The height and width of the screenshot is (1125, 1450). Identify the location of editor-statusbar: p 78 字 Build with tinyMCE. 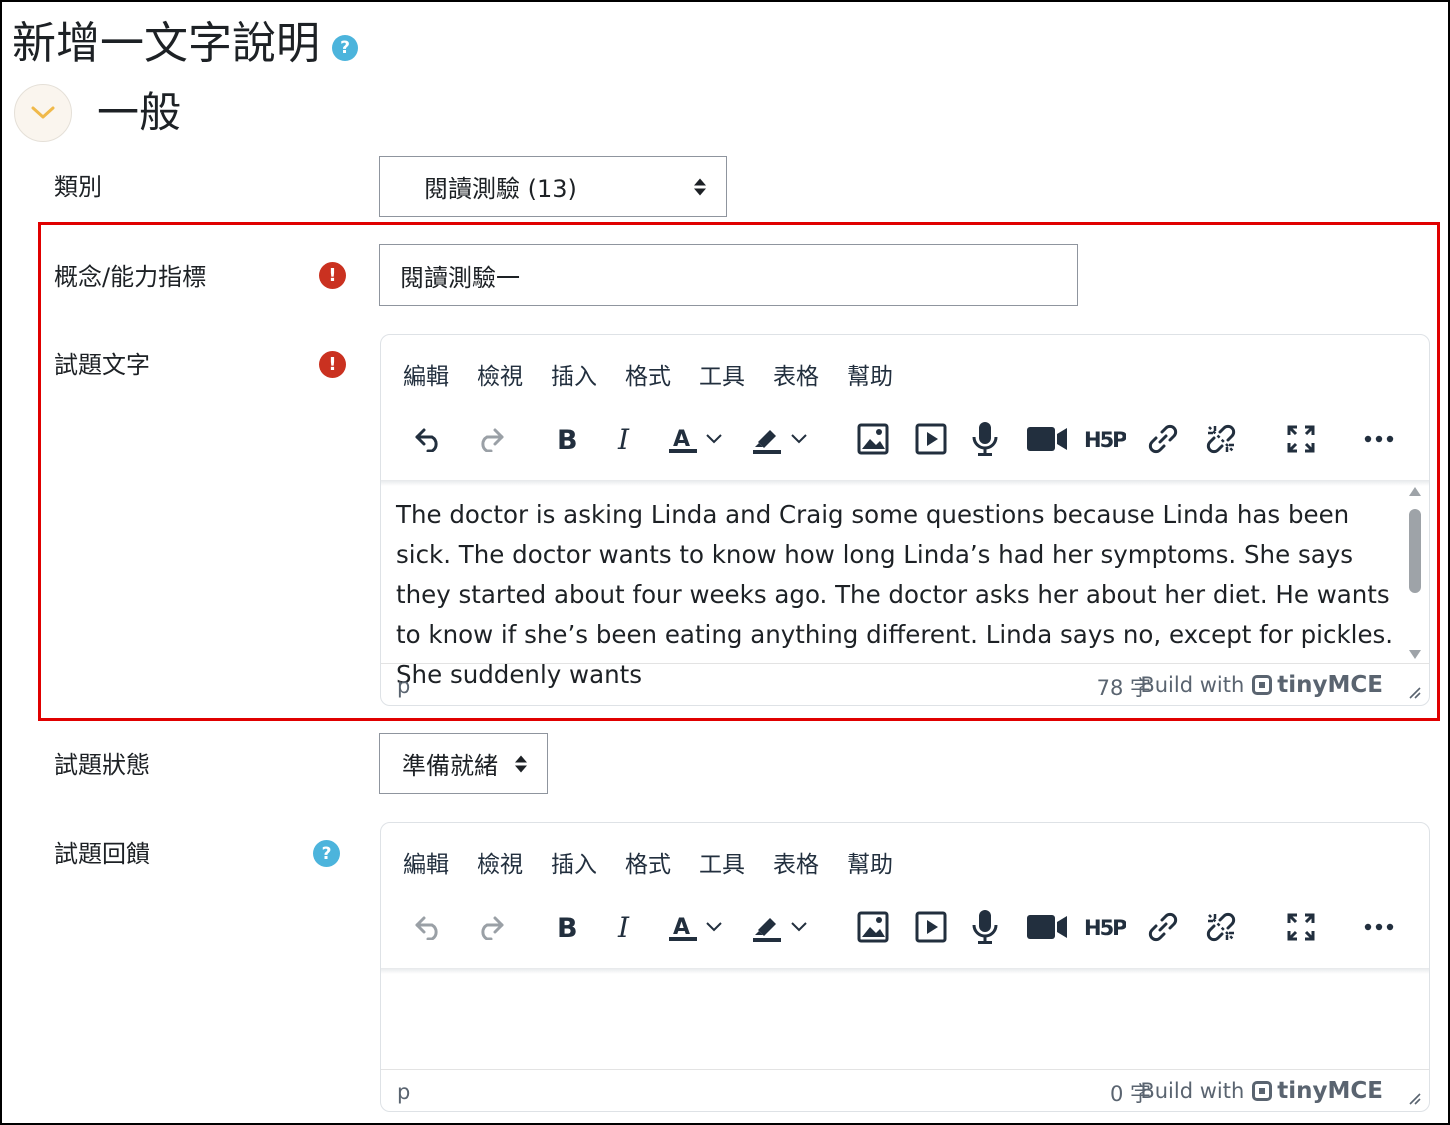
(905, 684).